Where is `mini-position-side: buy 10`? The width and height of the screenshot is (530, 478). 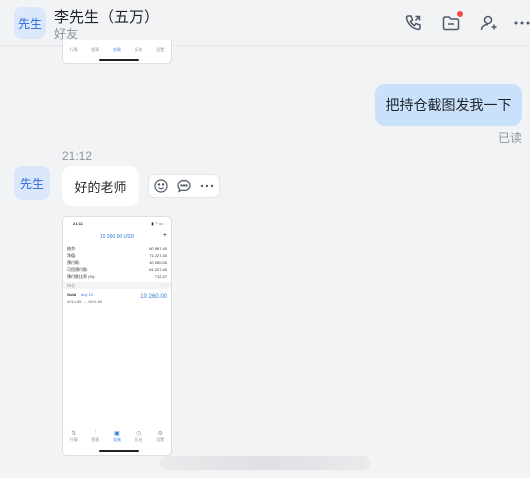 mini-position-side: buy 10 is located at coordinates (87, 294).